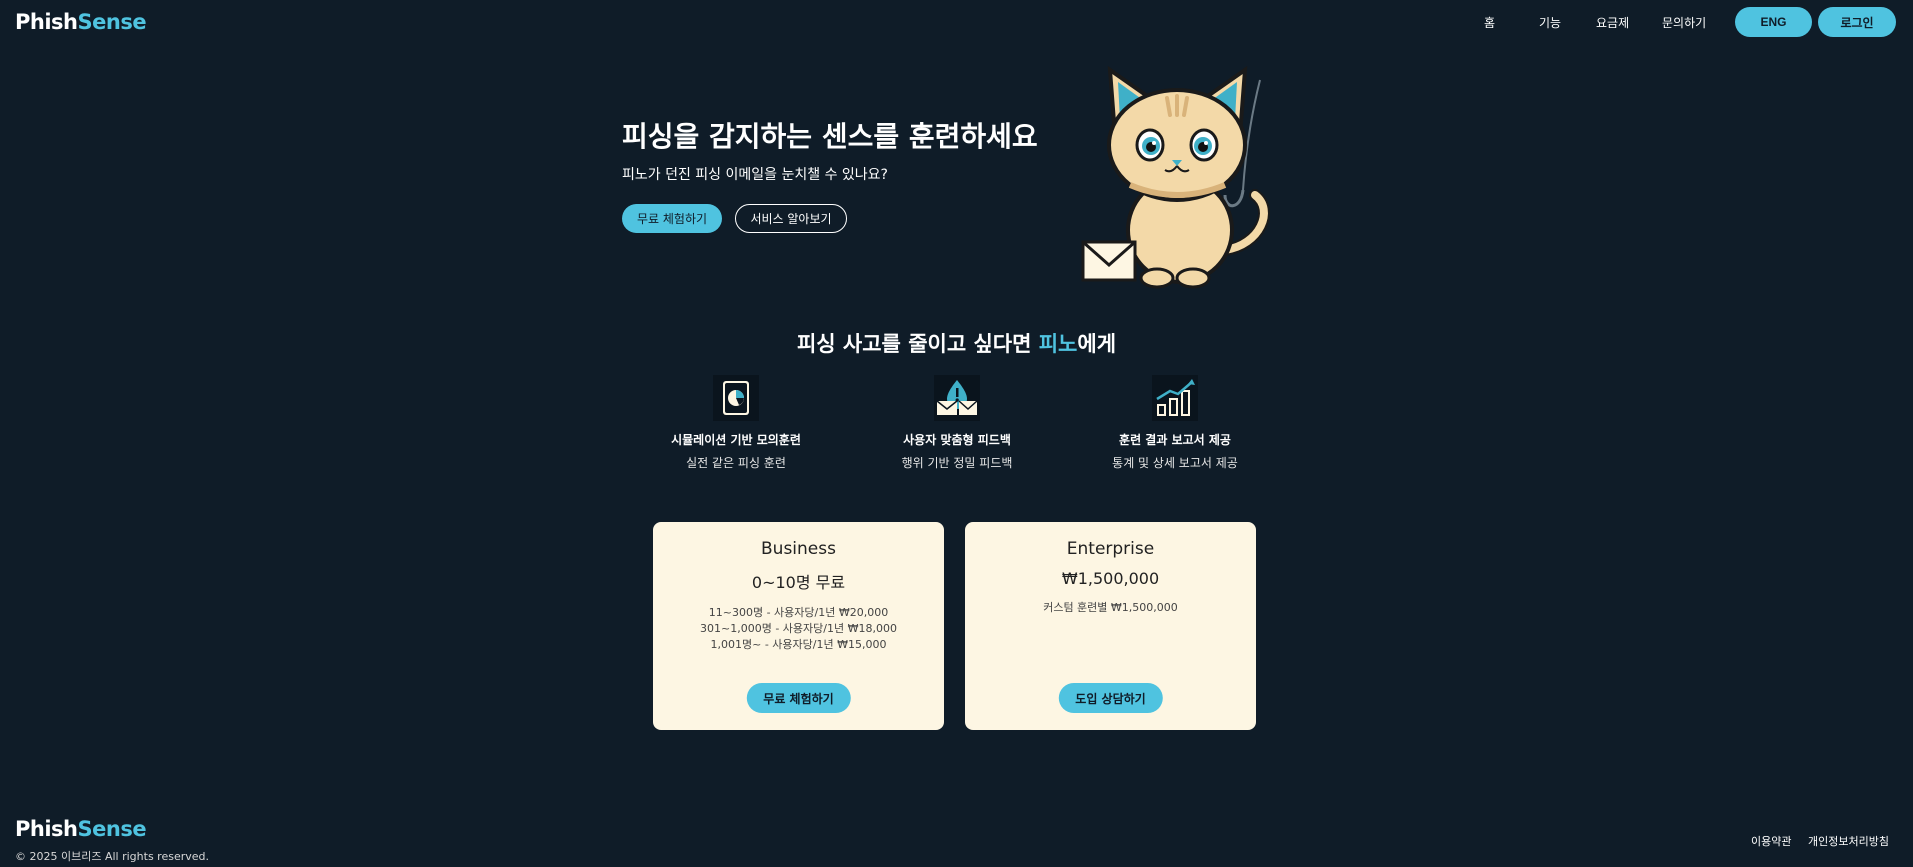 The width and height of the screenshot is (1913, 867). What do you see at coordinates (1684, 22) in the screenshot?
I see `nav-contact: 문의하기` at bounding box center [1684, 22].